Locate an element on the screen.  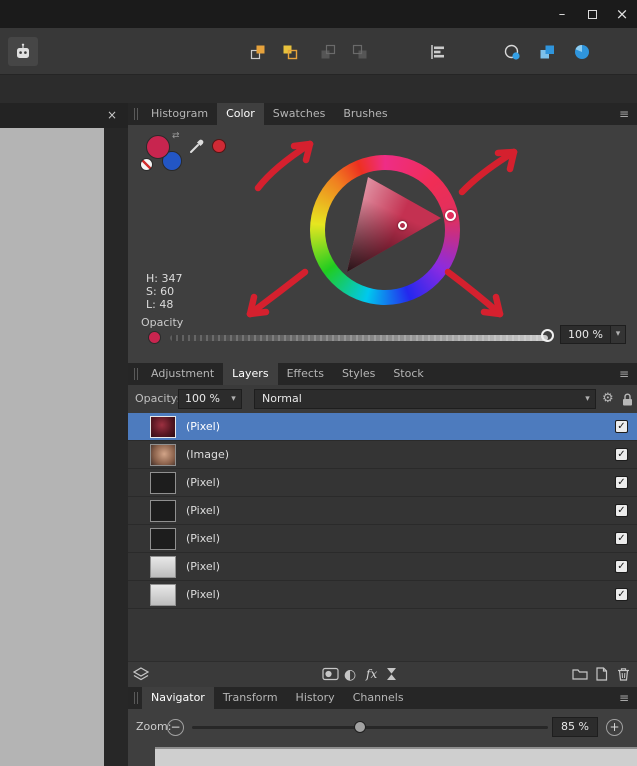
layers-opacity-label: Opacity: is located at coordinates (158, 398).